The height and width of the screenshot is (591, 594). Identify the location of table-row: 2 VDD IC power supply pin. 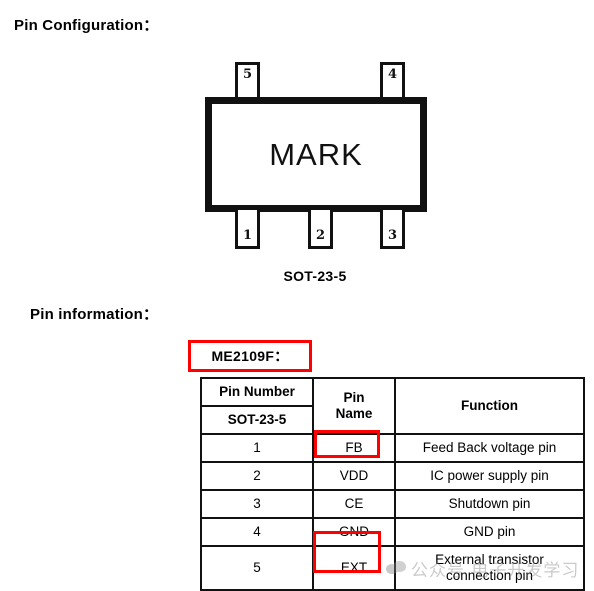
(392, 476).